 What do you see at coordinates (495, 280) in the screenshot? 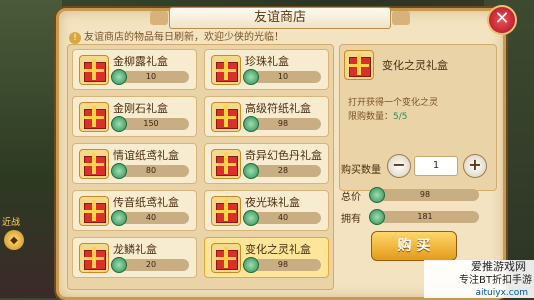
I see `watermark-line2: 专注BT折扣手游` at bounding box center [495, 280].